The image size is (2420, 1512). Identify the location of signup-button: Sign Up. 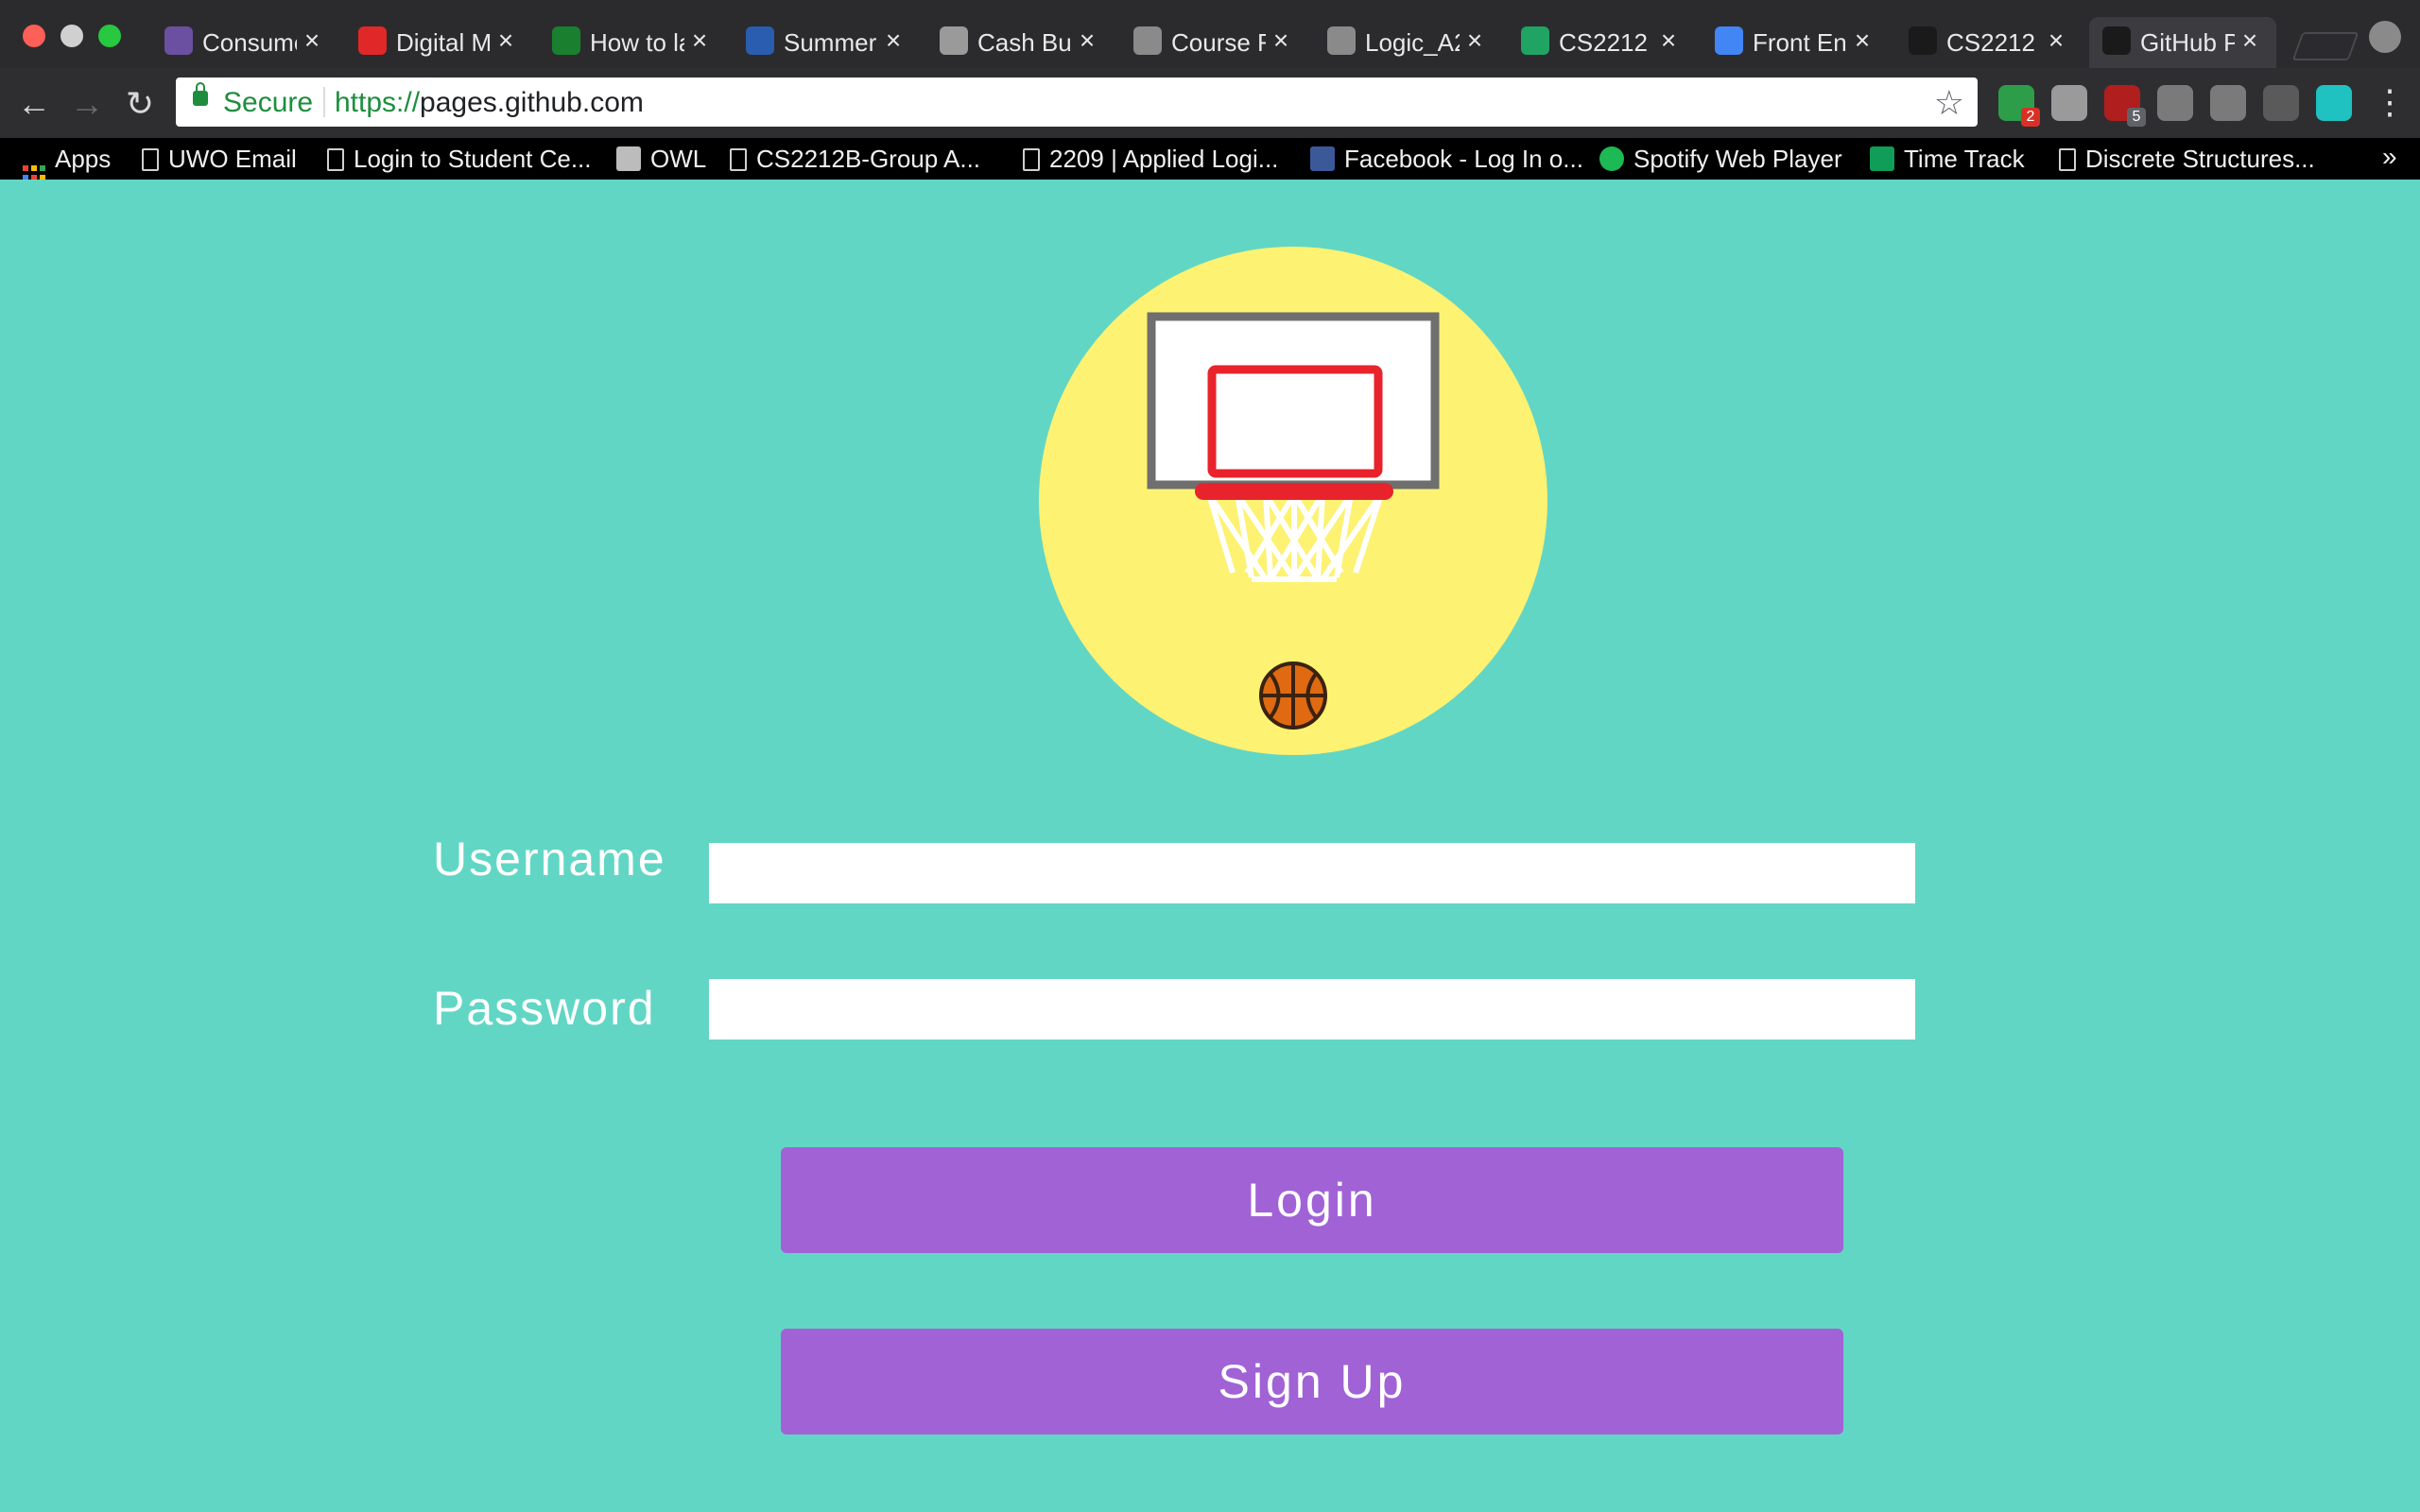
(1312, 1382).